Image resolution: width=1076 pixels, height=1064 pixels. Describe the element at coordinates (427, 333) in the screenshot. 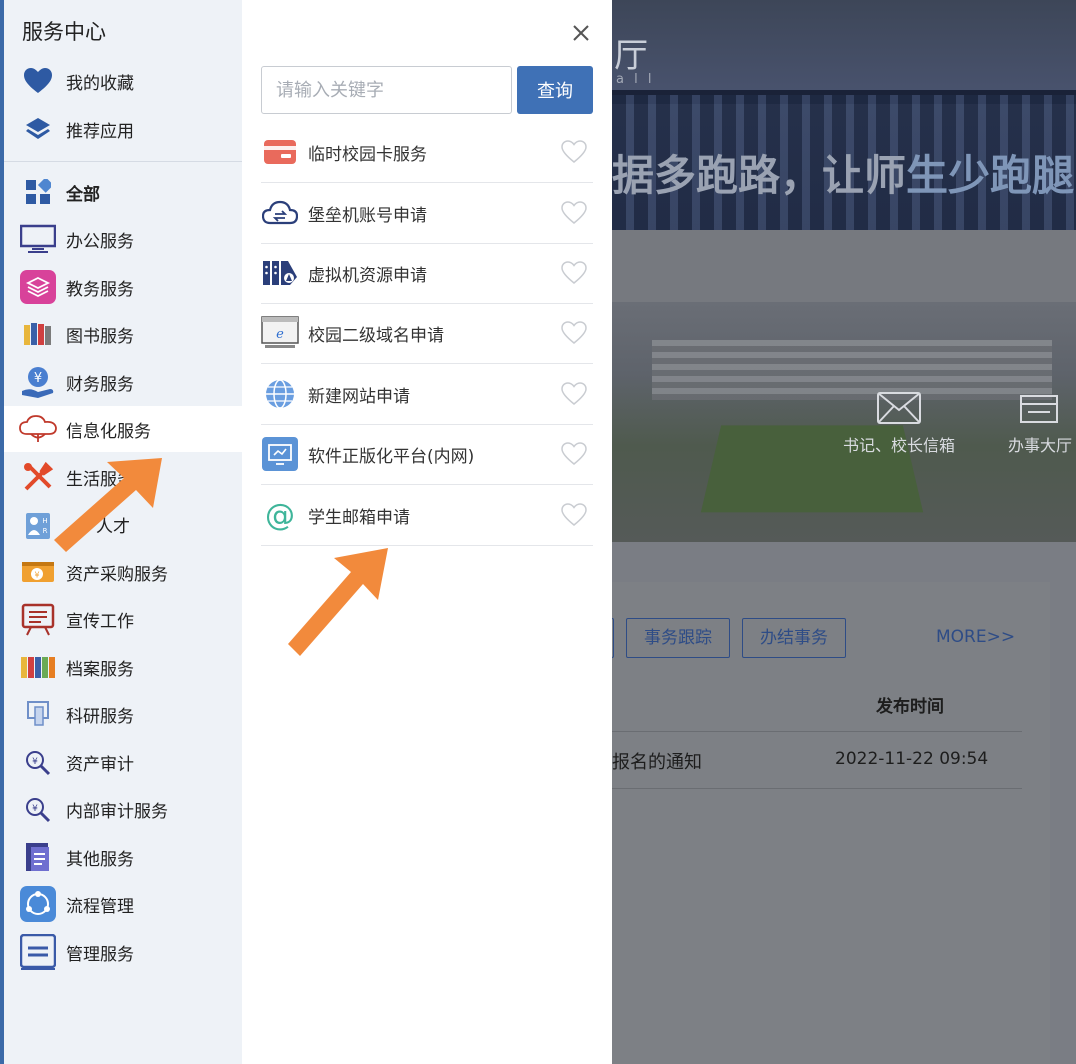

I see `service-item-subdomain: e 校园二级域名申请` at that location.